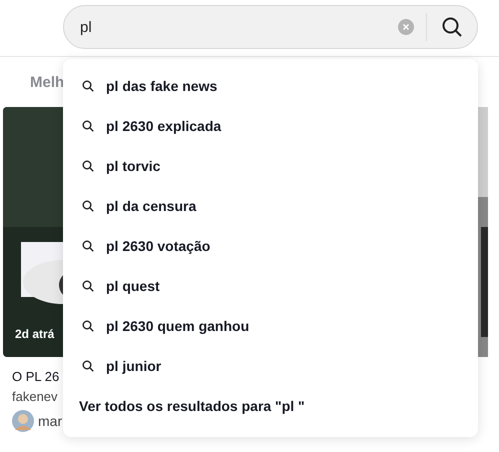  I want to click on suggestion-item: pl das fake news, so click(270, 86).